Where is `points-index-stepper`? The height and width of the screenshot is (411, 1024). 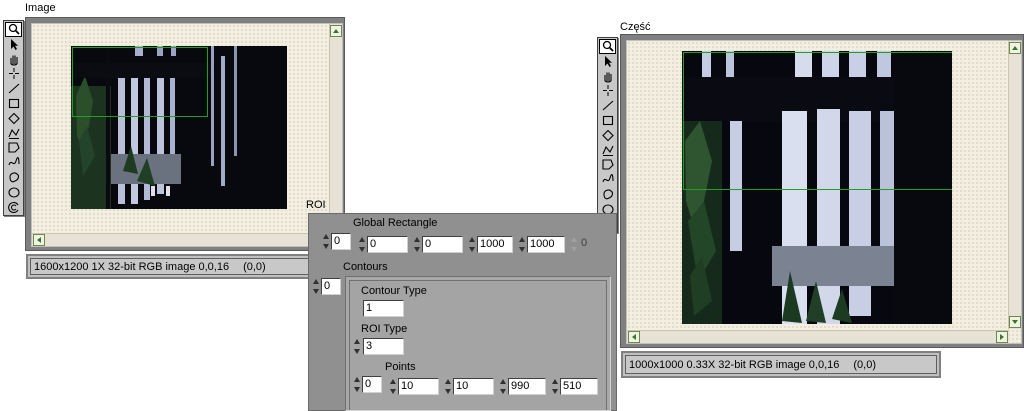
points-index-stepper is located at coordinates (356, 384).